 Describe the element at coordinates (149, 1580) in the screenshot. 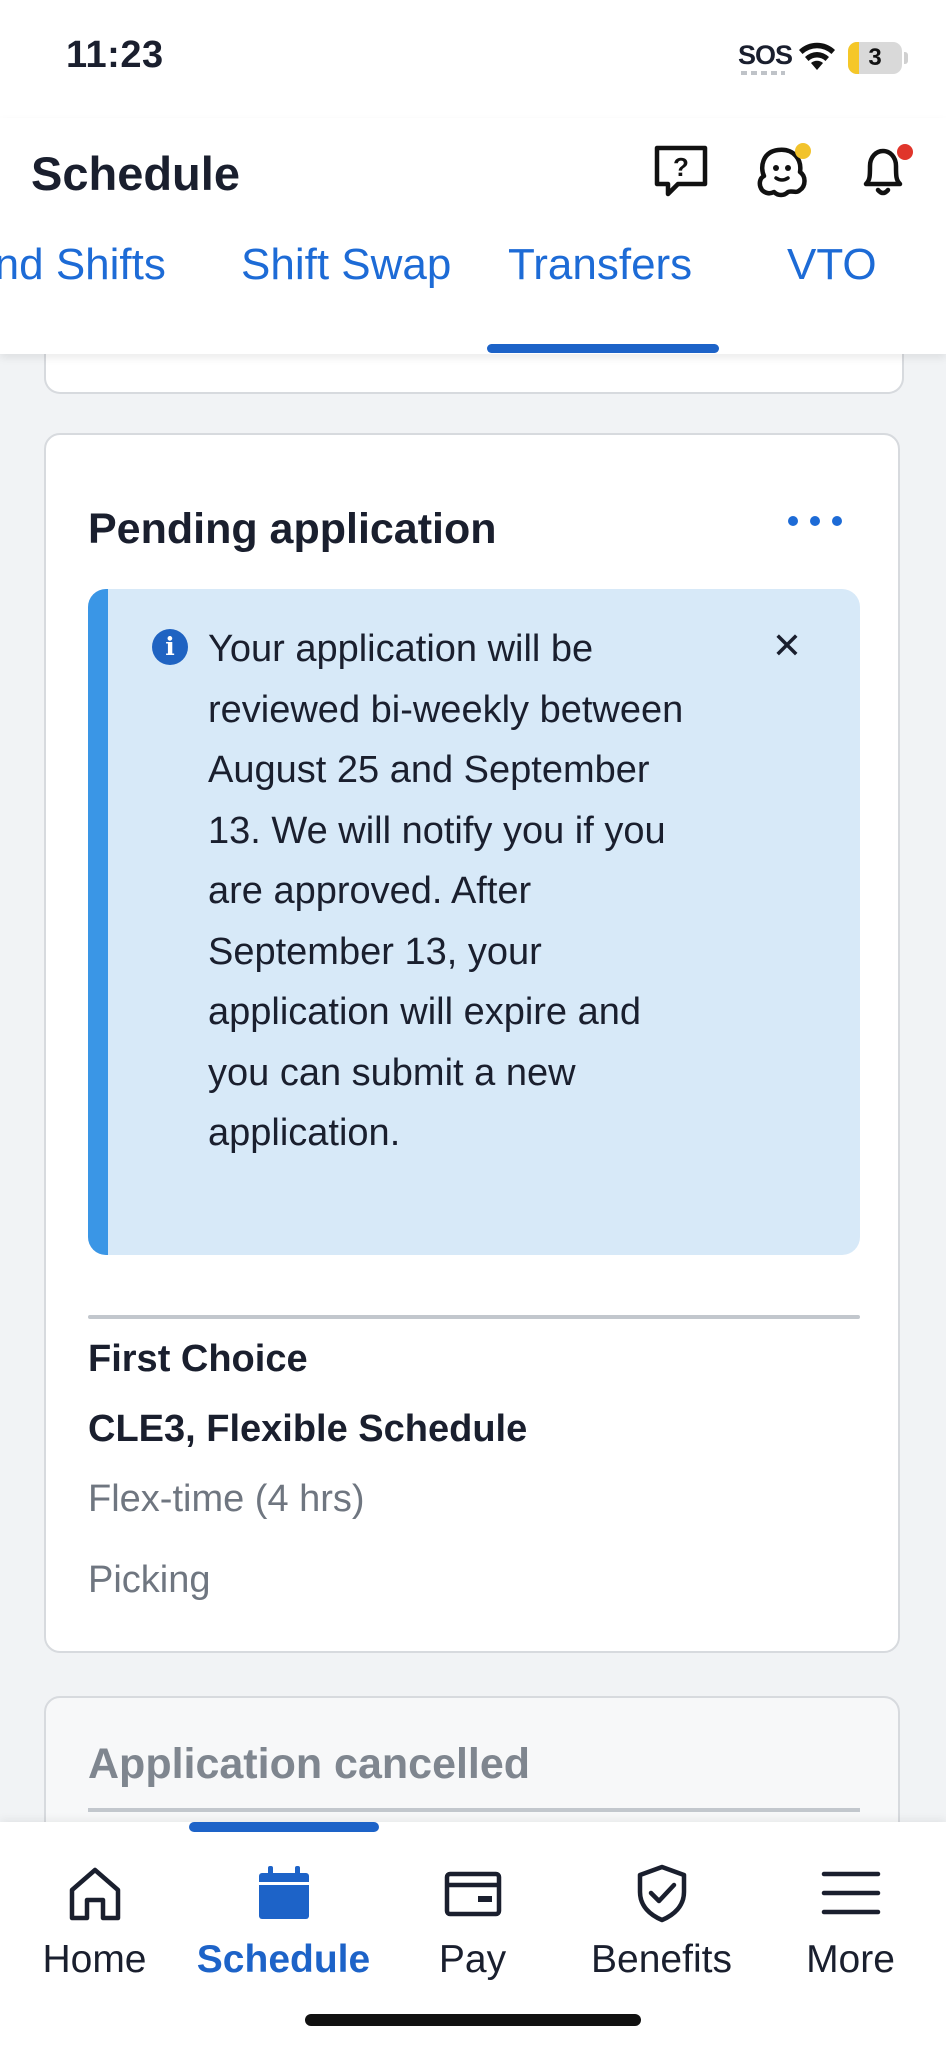

I see `choice-role: Picking` at that location.